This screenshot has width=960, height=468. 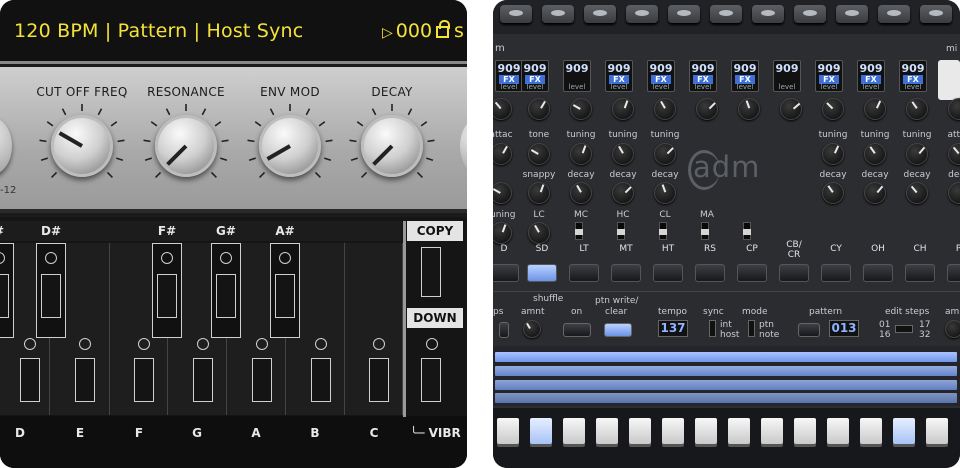 I want to click on sync-switch, so click(x=712, y=328).